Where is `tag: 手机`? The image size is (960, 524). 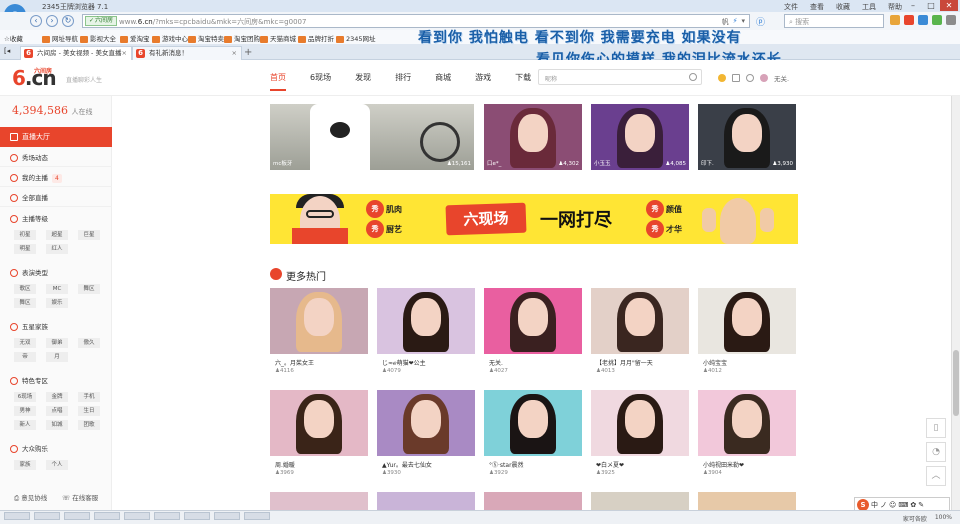 tag: 手机 is located at coordinates (89, 397).